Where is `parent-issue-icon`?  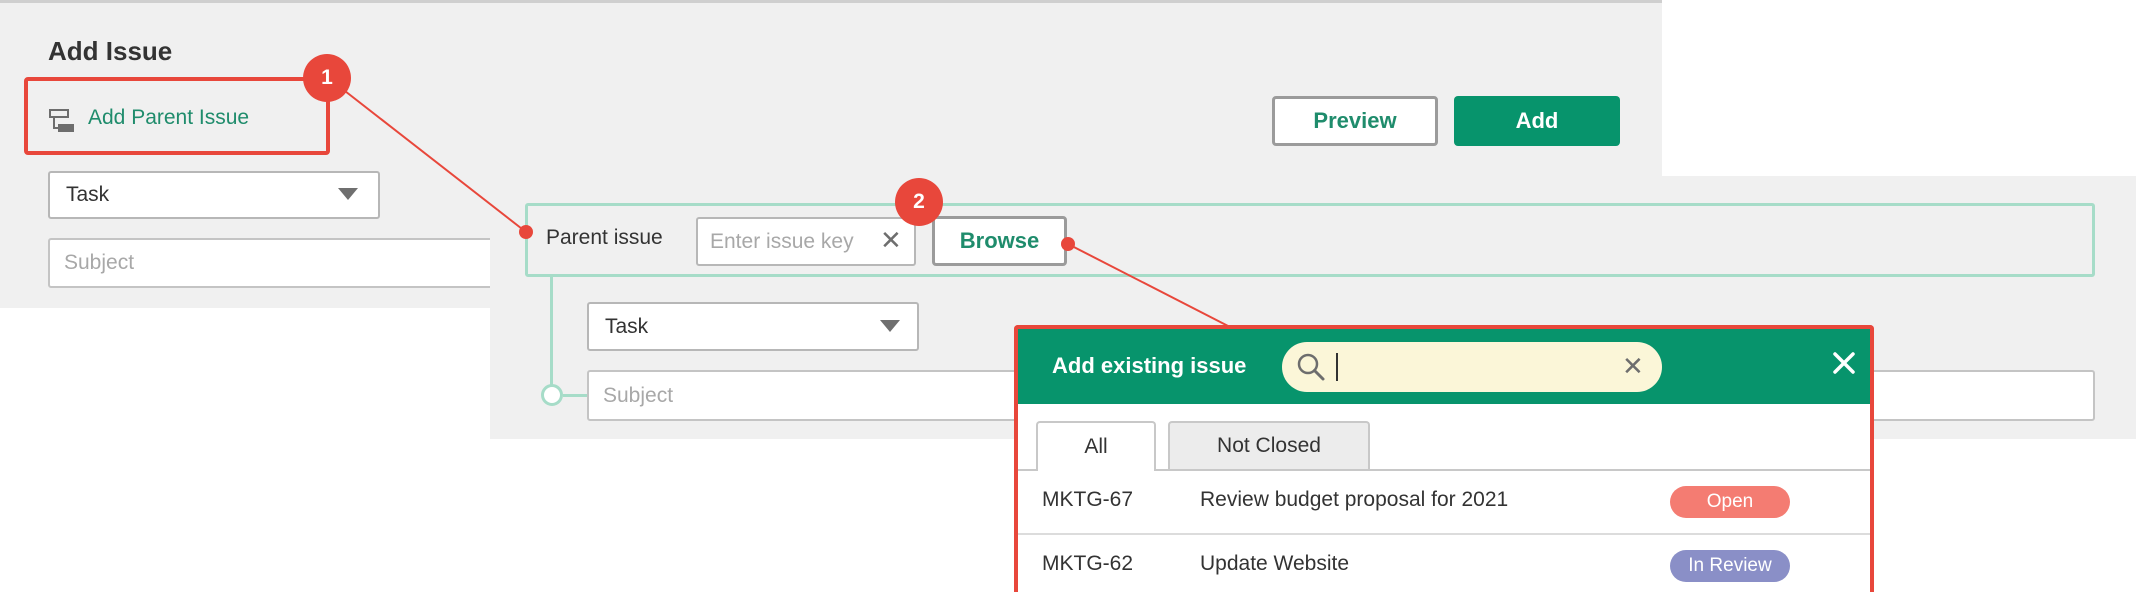
parent-issue-icon is located at coordinates (62, 121).